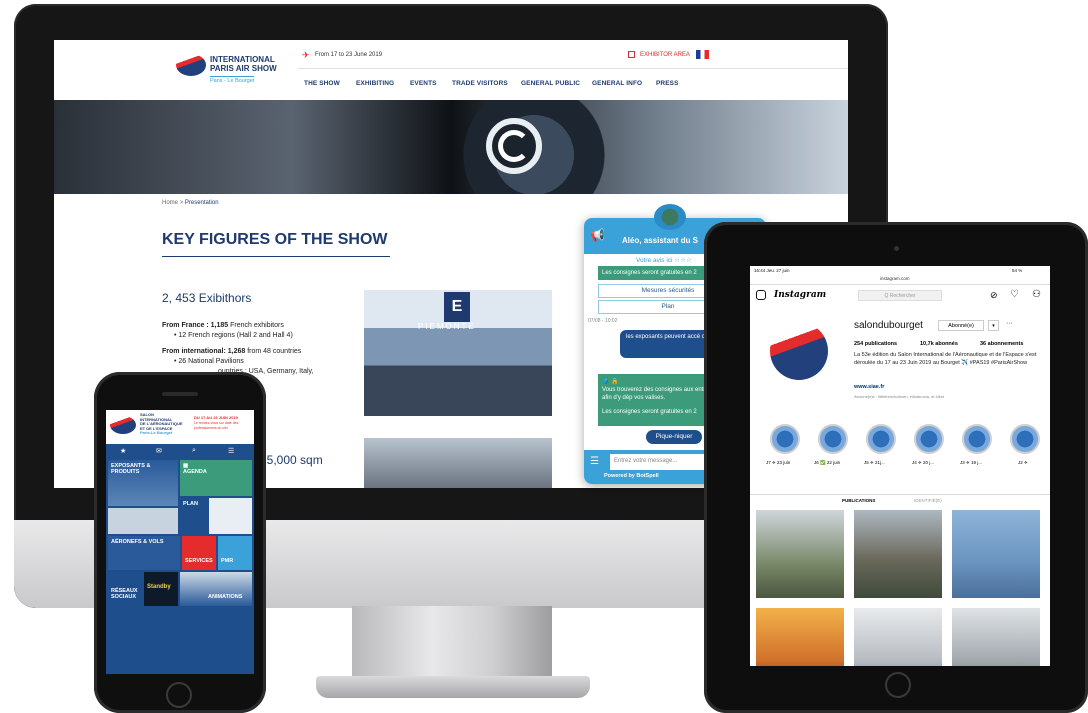  I want to click on tile-pmr-label: PMR, so click(227, 561).